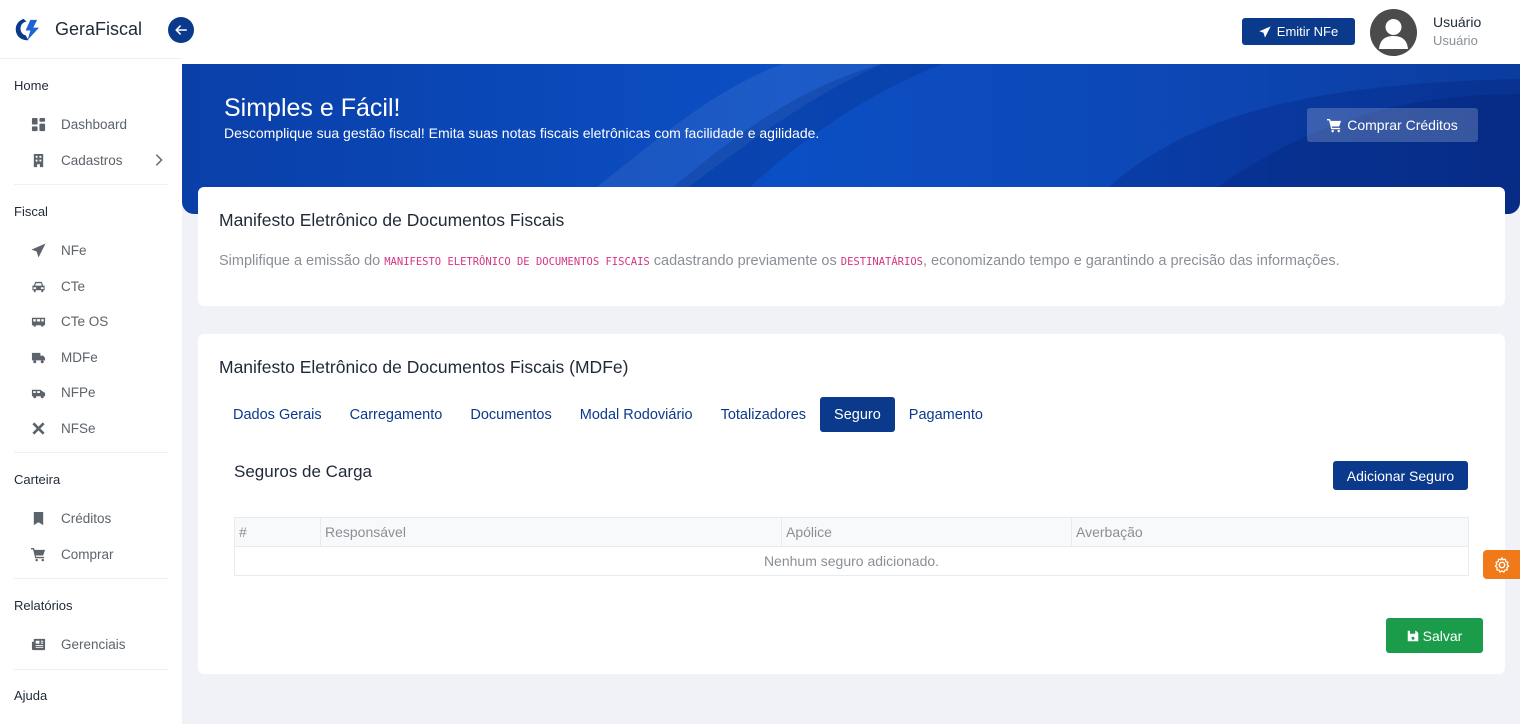 The width and height of the screenshot is (1520, 724). Describe the element at coordinates (38, 428) in the screenshot. I see `tools-icon` at that location.